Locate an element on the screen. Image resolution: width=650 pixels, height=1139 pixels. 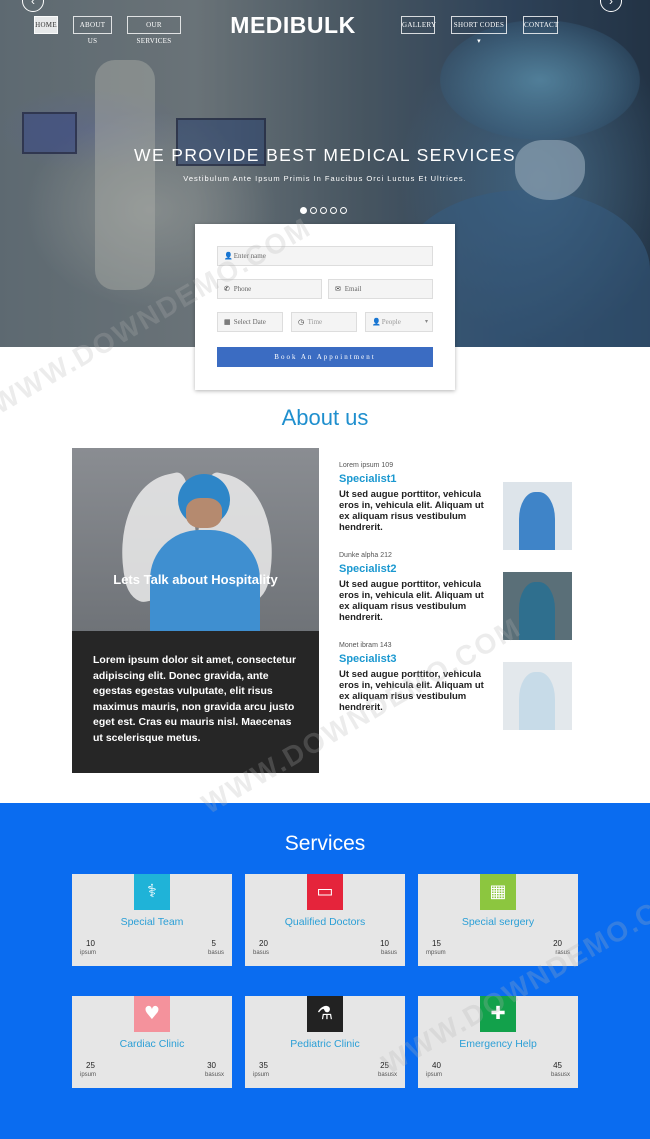
email-placeholder: Email is located at coordinates (353, 289).